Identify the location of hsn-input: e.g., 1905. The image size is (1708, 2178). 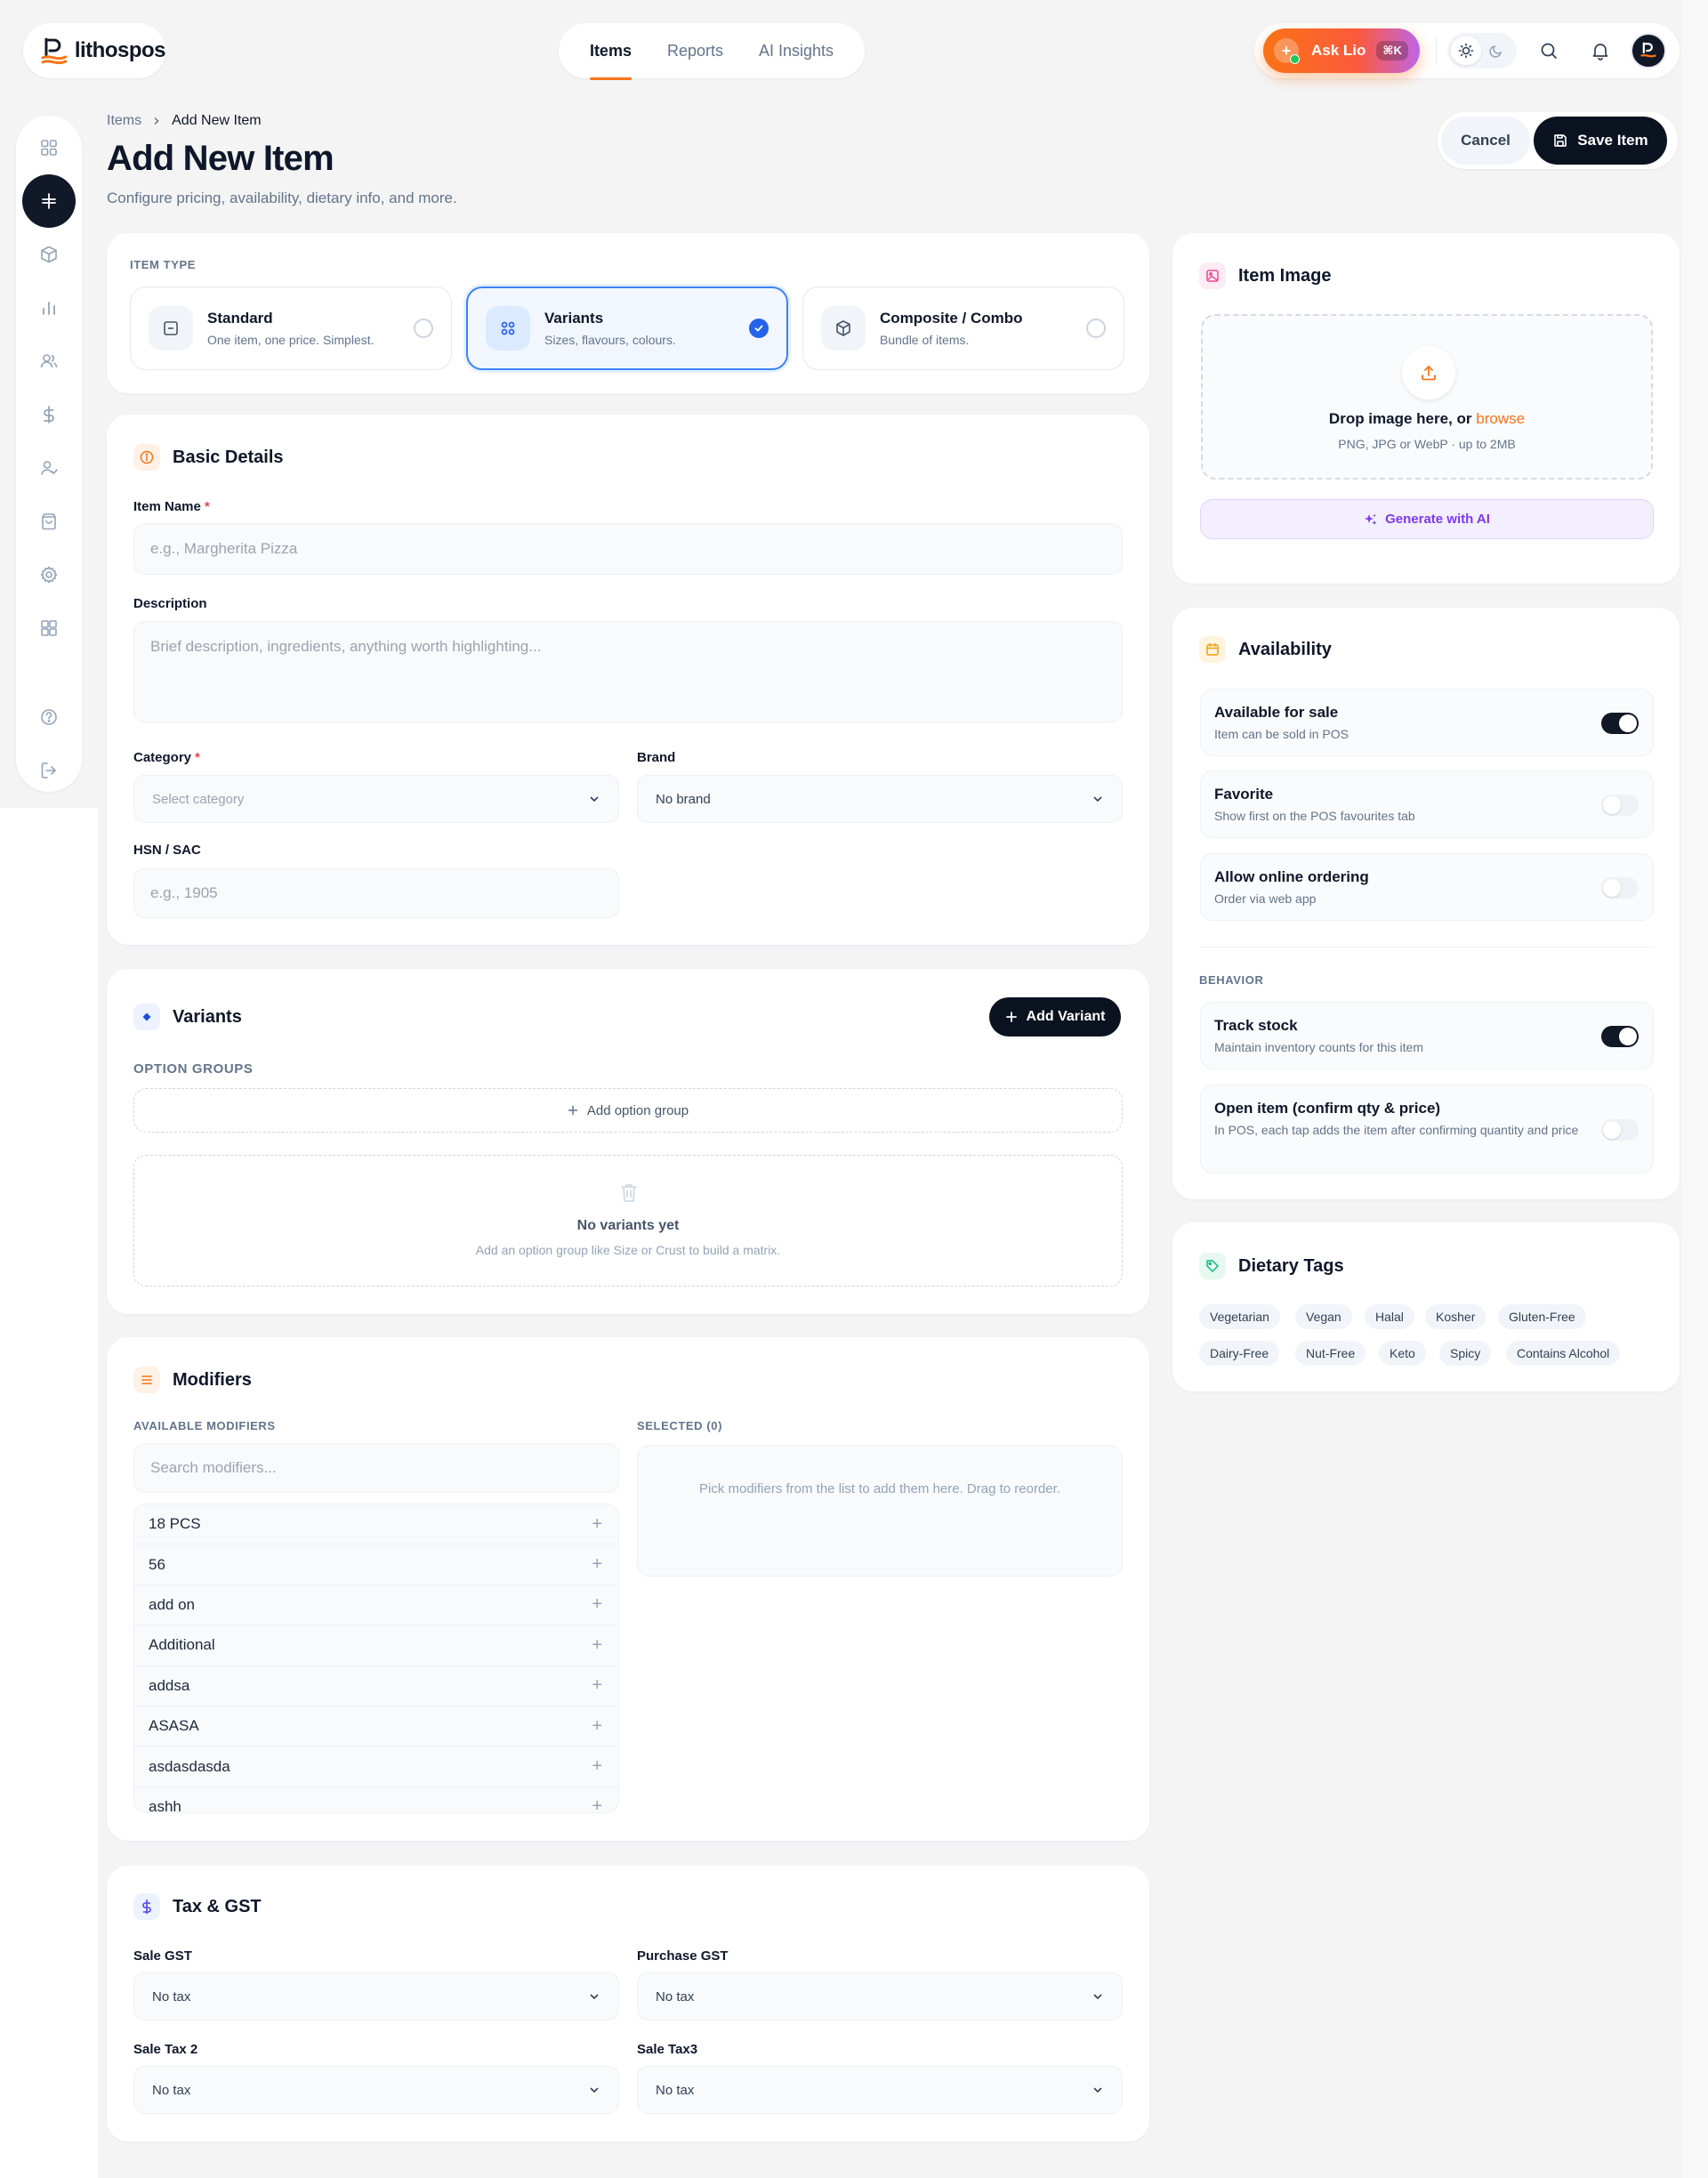
(376, 893).